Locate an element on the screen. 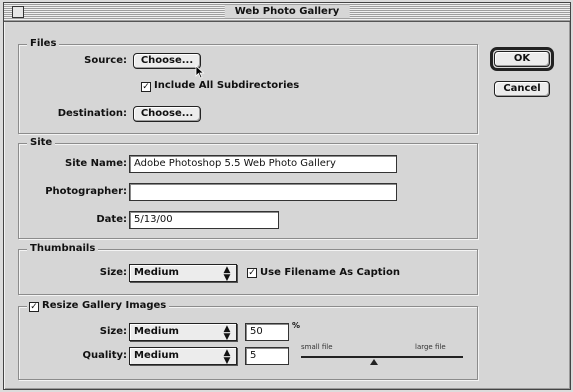 This screenshot has width=573, height=392. photographer-field is located at coordinates (263, 192).